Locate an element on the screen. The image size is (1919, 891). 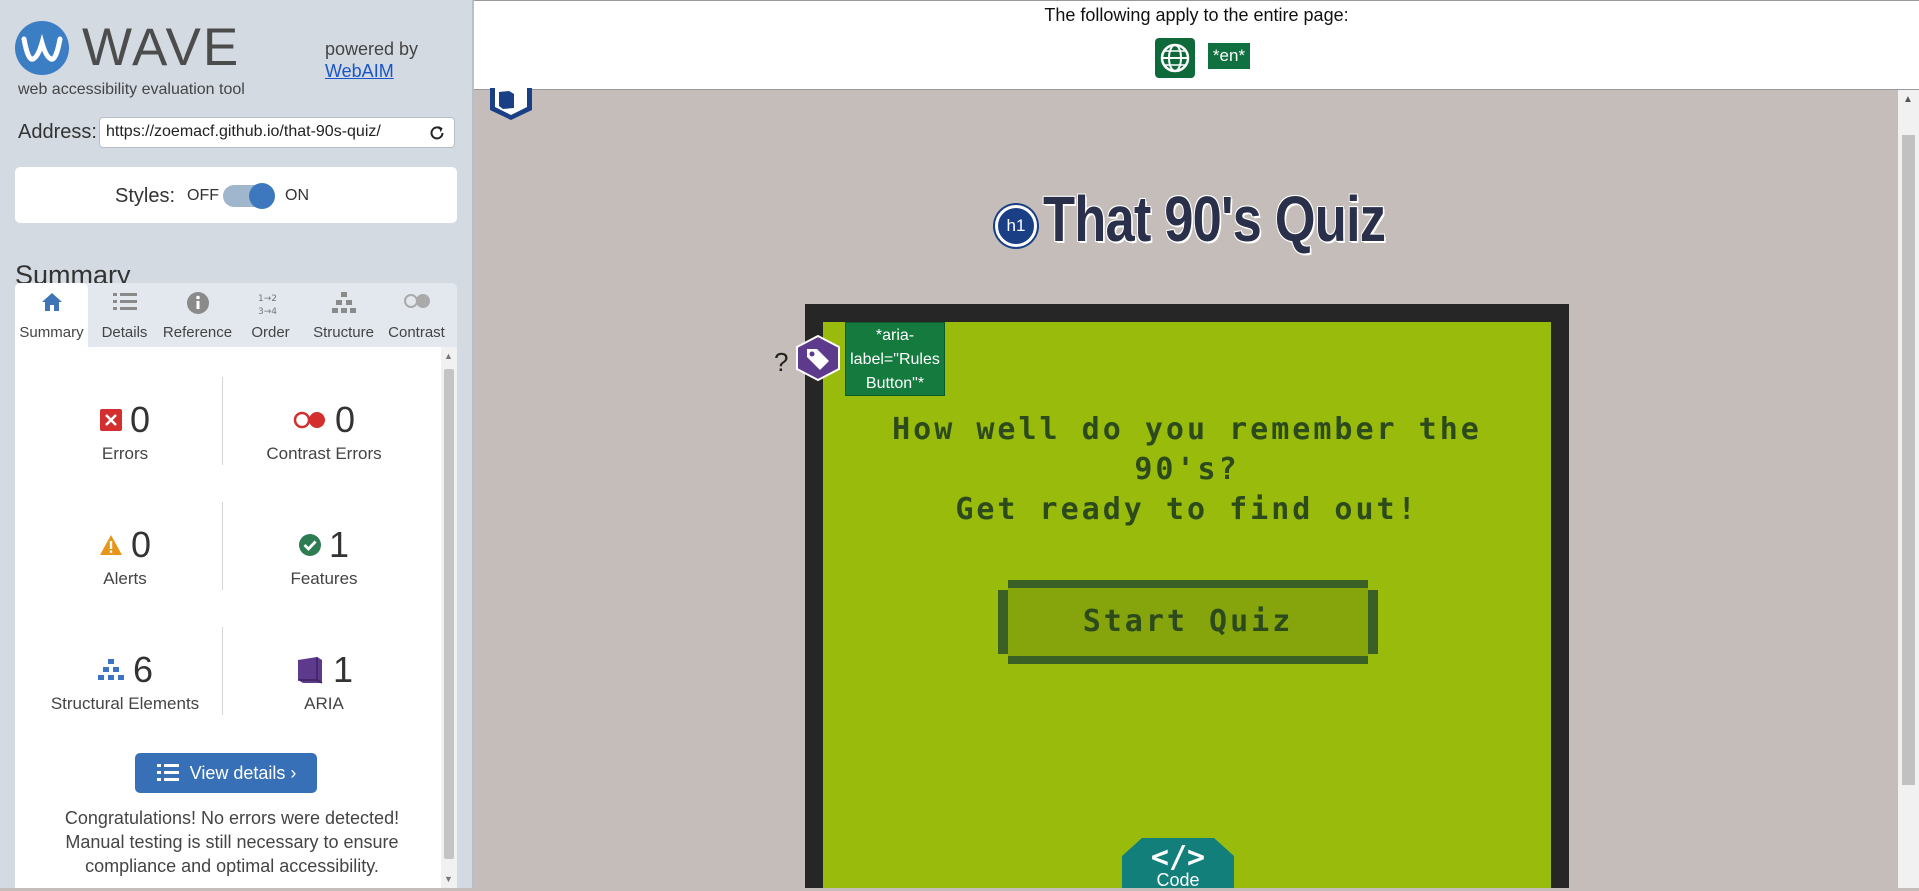
page-scrollbar: ▲ is located at coordinates (1908, 489).